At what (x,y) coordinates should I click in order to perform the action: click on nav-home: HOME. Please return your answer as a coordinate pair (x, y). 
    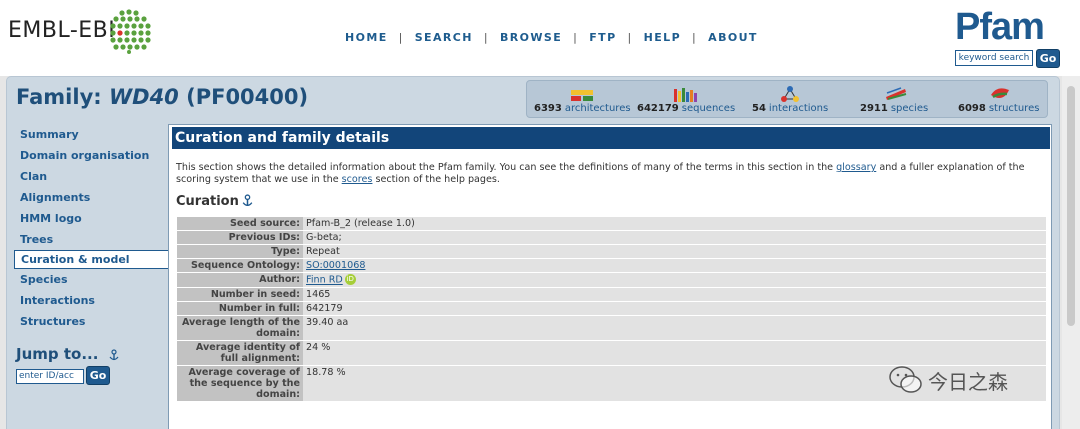
    Looking at the image, I should click on (366, 37).